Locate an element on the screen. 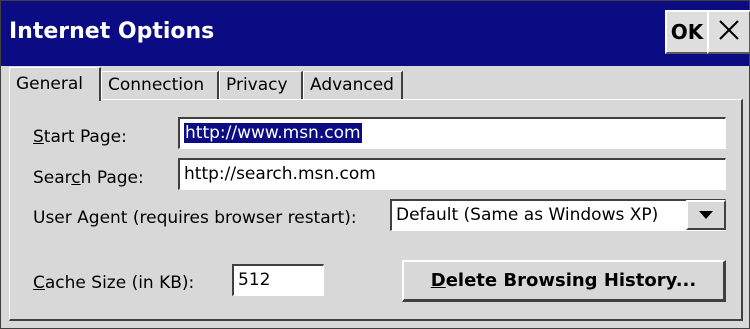 This screenshot has height=329, width=750. tab-privacy: Privacy is located at coordinates (261, 85).